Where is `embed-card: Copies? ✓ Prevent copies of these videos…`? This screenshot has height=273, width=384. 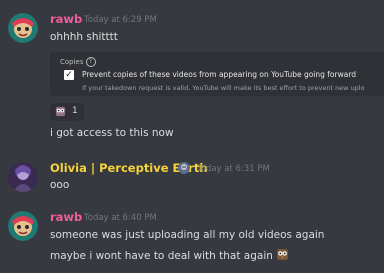
embed-card: Copies? ✓ Prevent copies of these videos… is located at coordinates (217, 74).